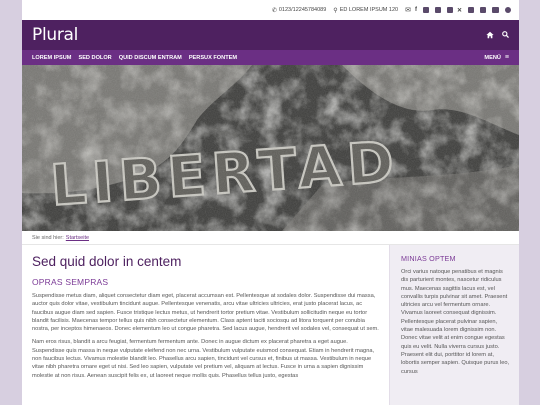  What do you see at coordinates (213, 58) in the screenshot?
I see `nav-item-persux-fontem: PERSUX FONTEM` at bounding box center [213, 58].